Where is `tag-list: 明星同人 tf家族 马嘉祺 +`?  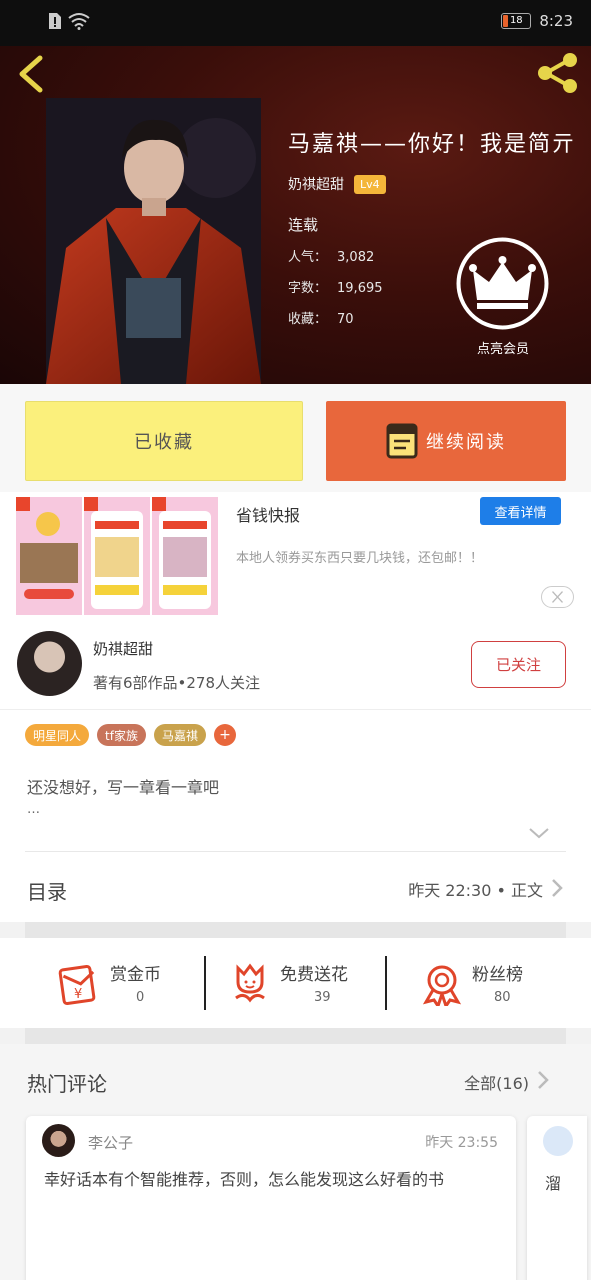
tag-list: 明星同人 tf家族 马嘉祺 + is located at coordinates (130, 735).